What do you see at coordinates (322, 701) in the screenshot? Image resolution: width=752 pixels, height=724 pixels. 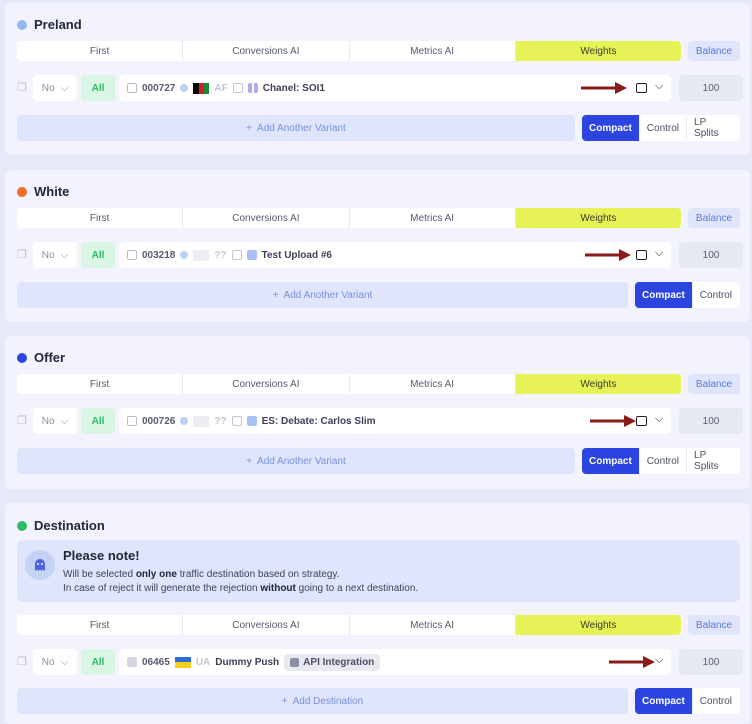 I see `add-destination-button: + Add Destination` at bounding box center [322, 701].